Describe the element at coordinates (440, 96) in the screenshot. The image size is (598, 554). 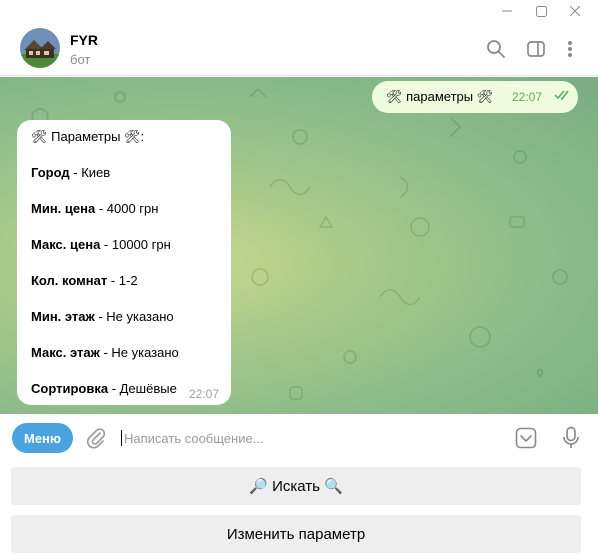
I see `message-text: 🛠 параметры 🛠` at that location.